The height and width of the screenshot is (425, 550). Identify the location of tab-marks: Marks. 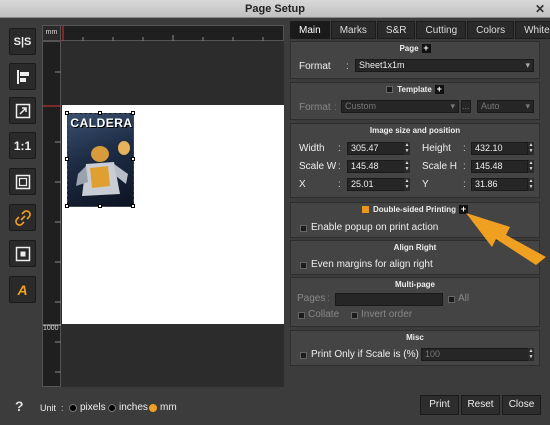
(353, 30).